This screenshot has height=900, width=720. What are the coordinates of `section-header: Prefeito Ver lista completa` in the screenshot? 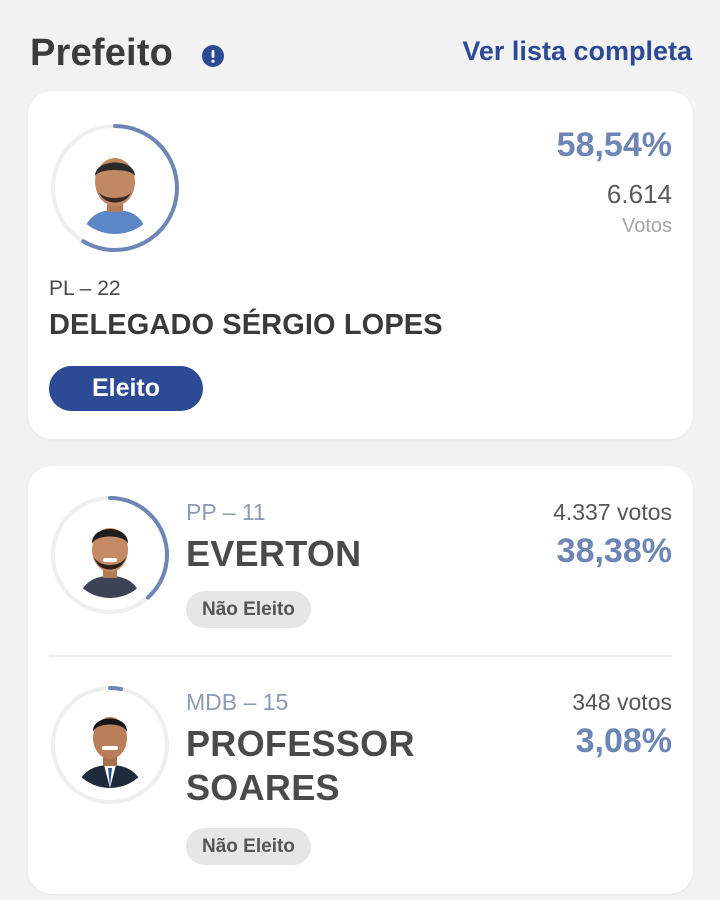 It's located at (360, 53).